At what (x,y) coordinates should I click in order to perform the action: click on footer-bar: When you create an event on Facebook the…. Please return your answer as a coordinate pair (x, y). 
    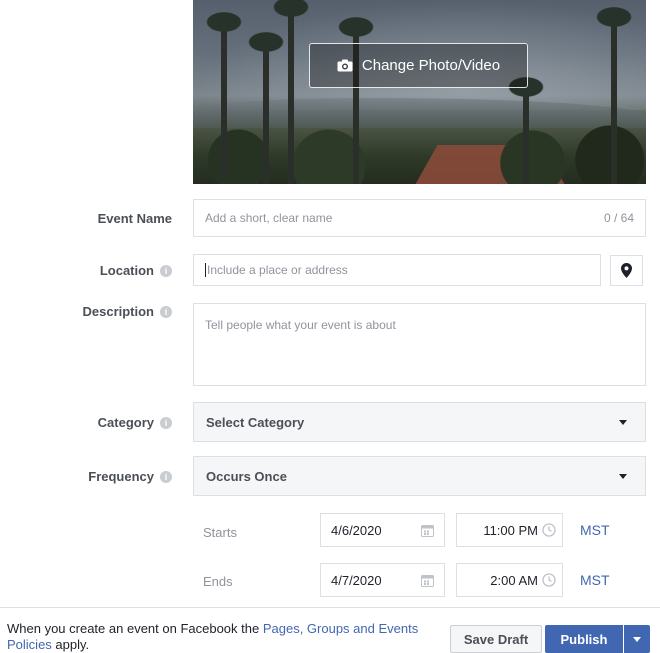
    Looking at the image, I should click on (330, 630).